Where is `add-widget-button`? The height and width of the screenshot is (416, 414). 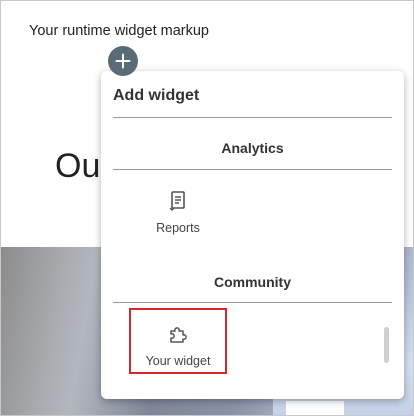 add-widget-button is located at coordinates (123, 61).